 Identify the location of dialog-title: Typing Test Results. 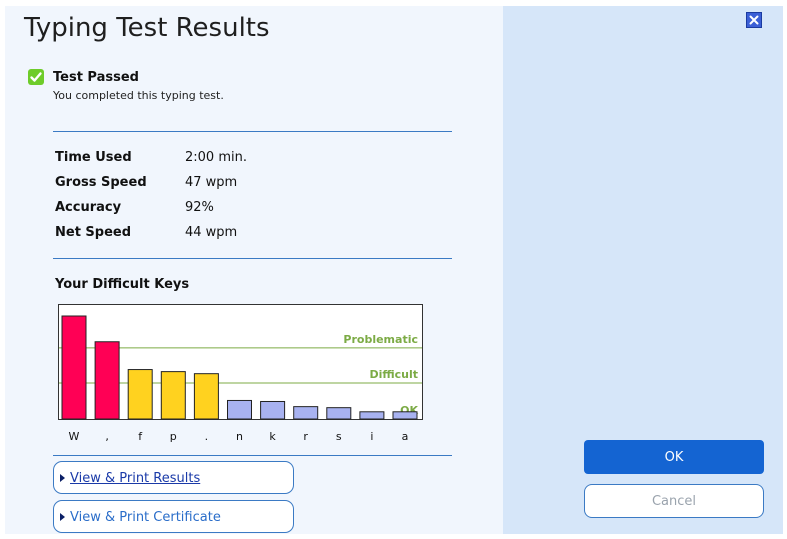
(147, 28).